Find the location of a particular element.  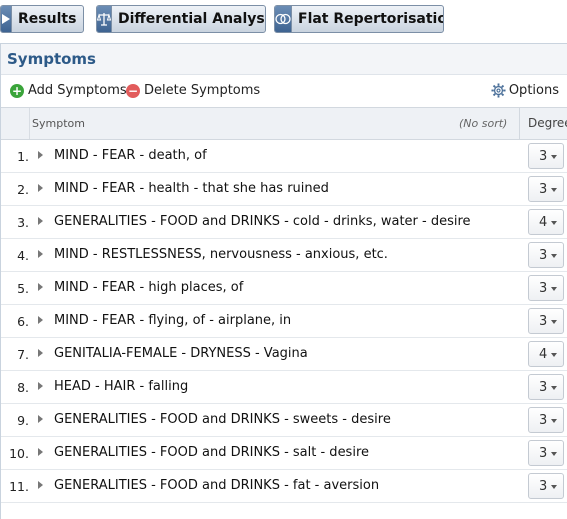

options-button: Options is located at coordinates (525, 90).